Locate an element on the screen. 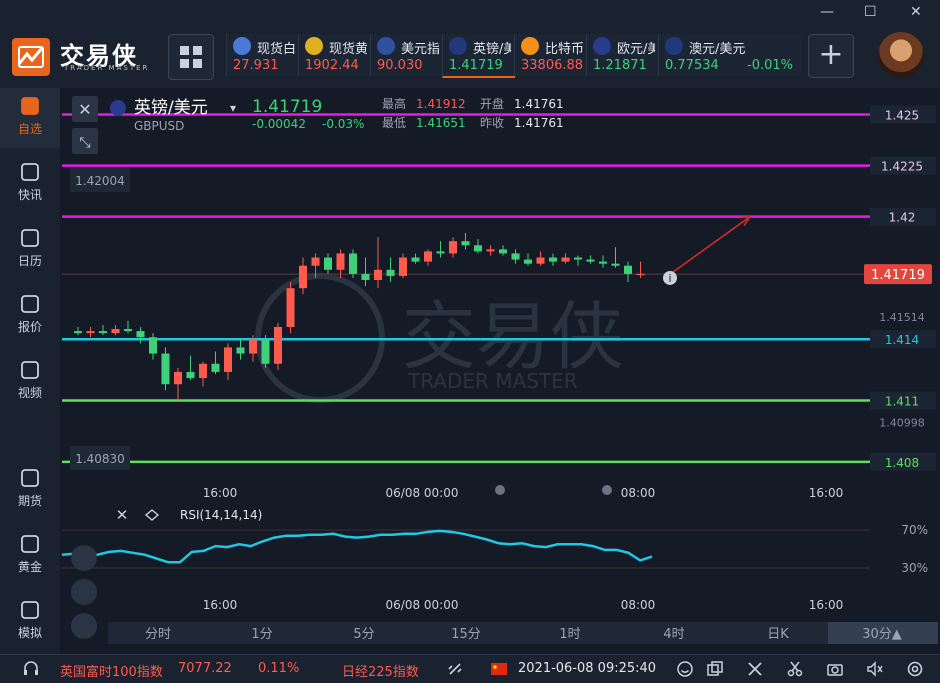  close-button: ✕ is located at coordinates (916, 12).